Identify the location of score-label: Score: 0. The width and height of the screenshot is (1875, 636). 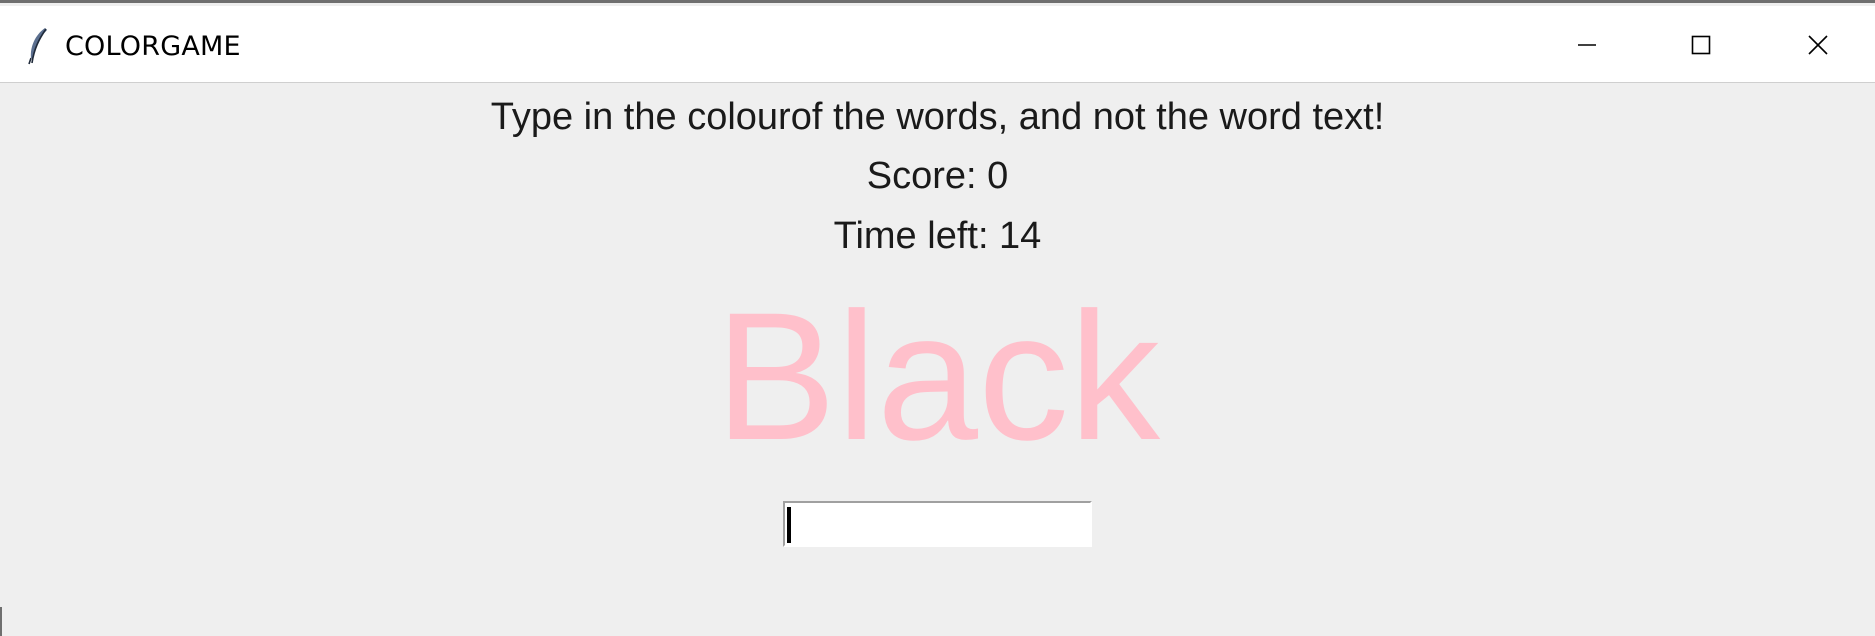
(937, 176).